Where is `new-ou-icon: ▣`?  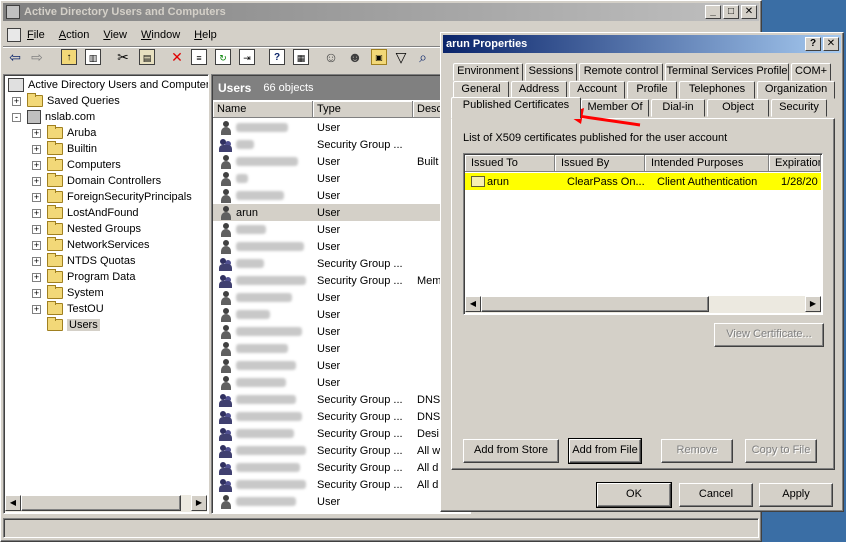
new-ou-icon: ▣ is located at coordinates (379, 57).